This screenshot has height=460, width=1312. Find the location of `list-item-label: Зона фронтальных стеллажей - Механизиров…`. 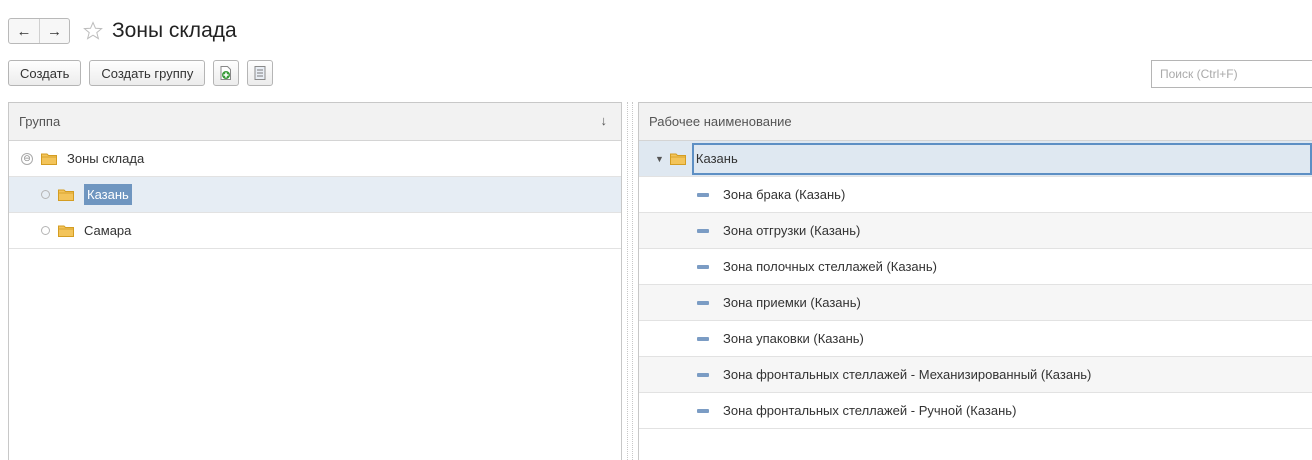

list-item-label: Зона фронтальных стеллажей - Механизиров… is located at coordinates (907, 374).